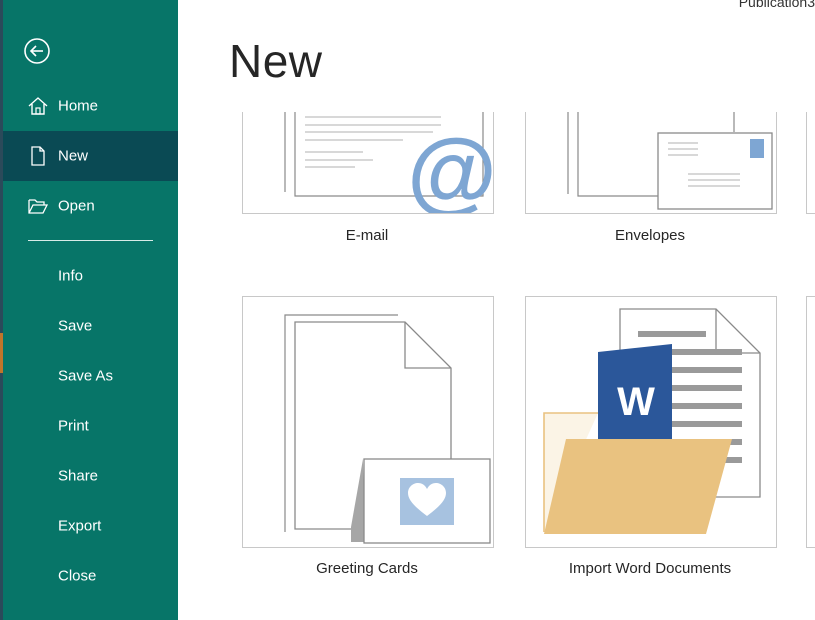 The image size is (815, 620). I want to click on template-email: @, so click(368, 163).